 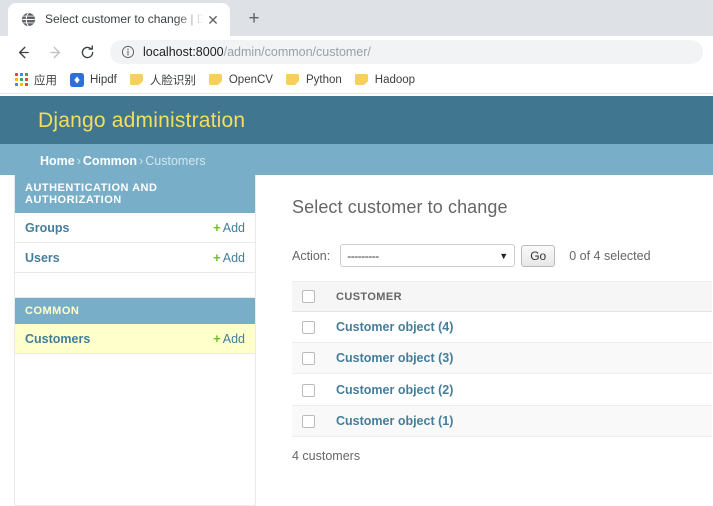 I want to click on bookmark-hadoop: Hadoop, so click(x=386, y=80).